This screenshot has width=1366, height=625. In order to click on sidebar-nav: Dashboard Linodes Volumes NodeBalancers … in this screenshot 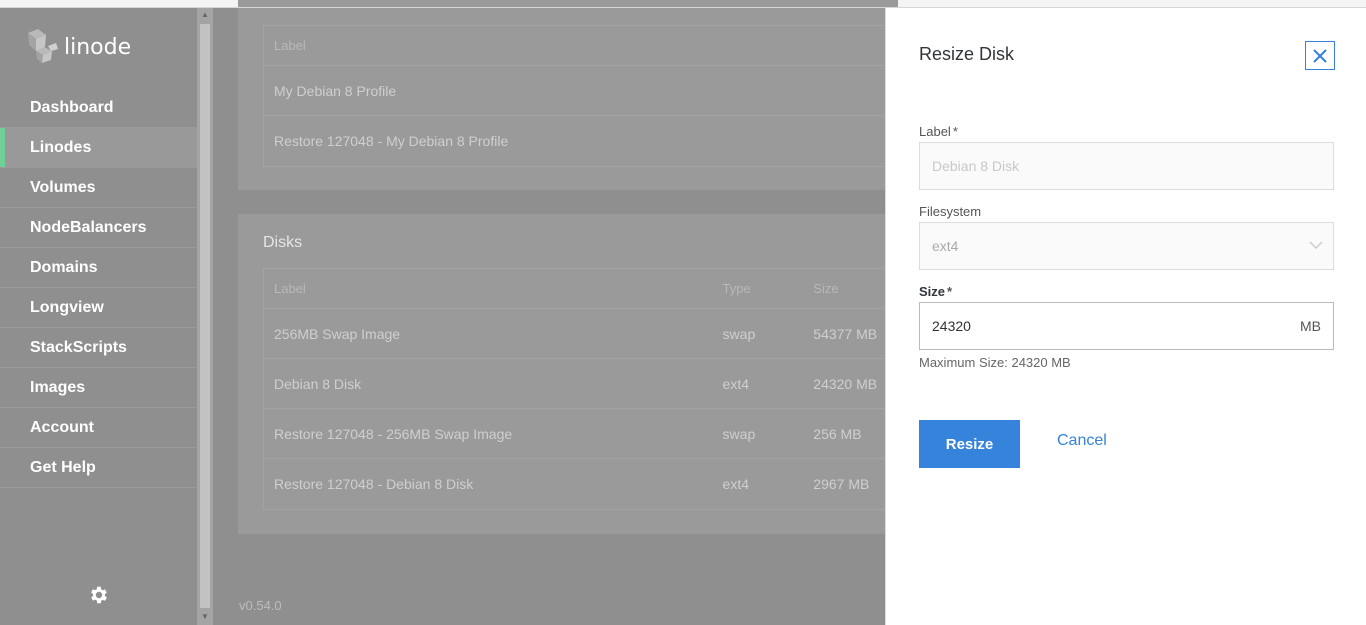, I will do `click(98, 288)`.